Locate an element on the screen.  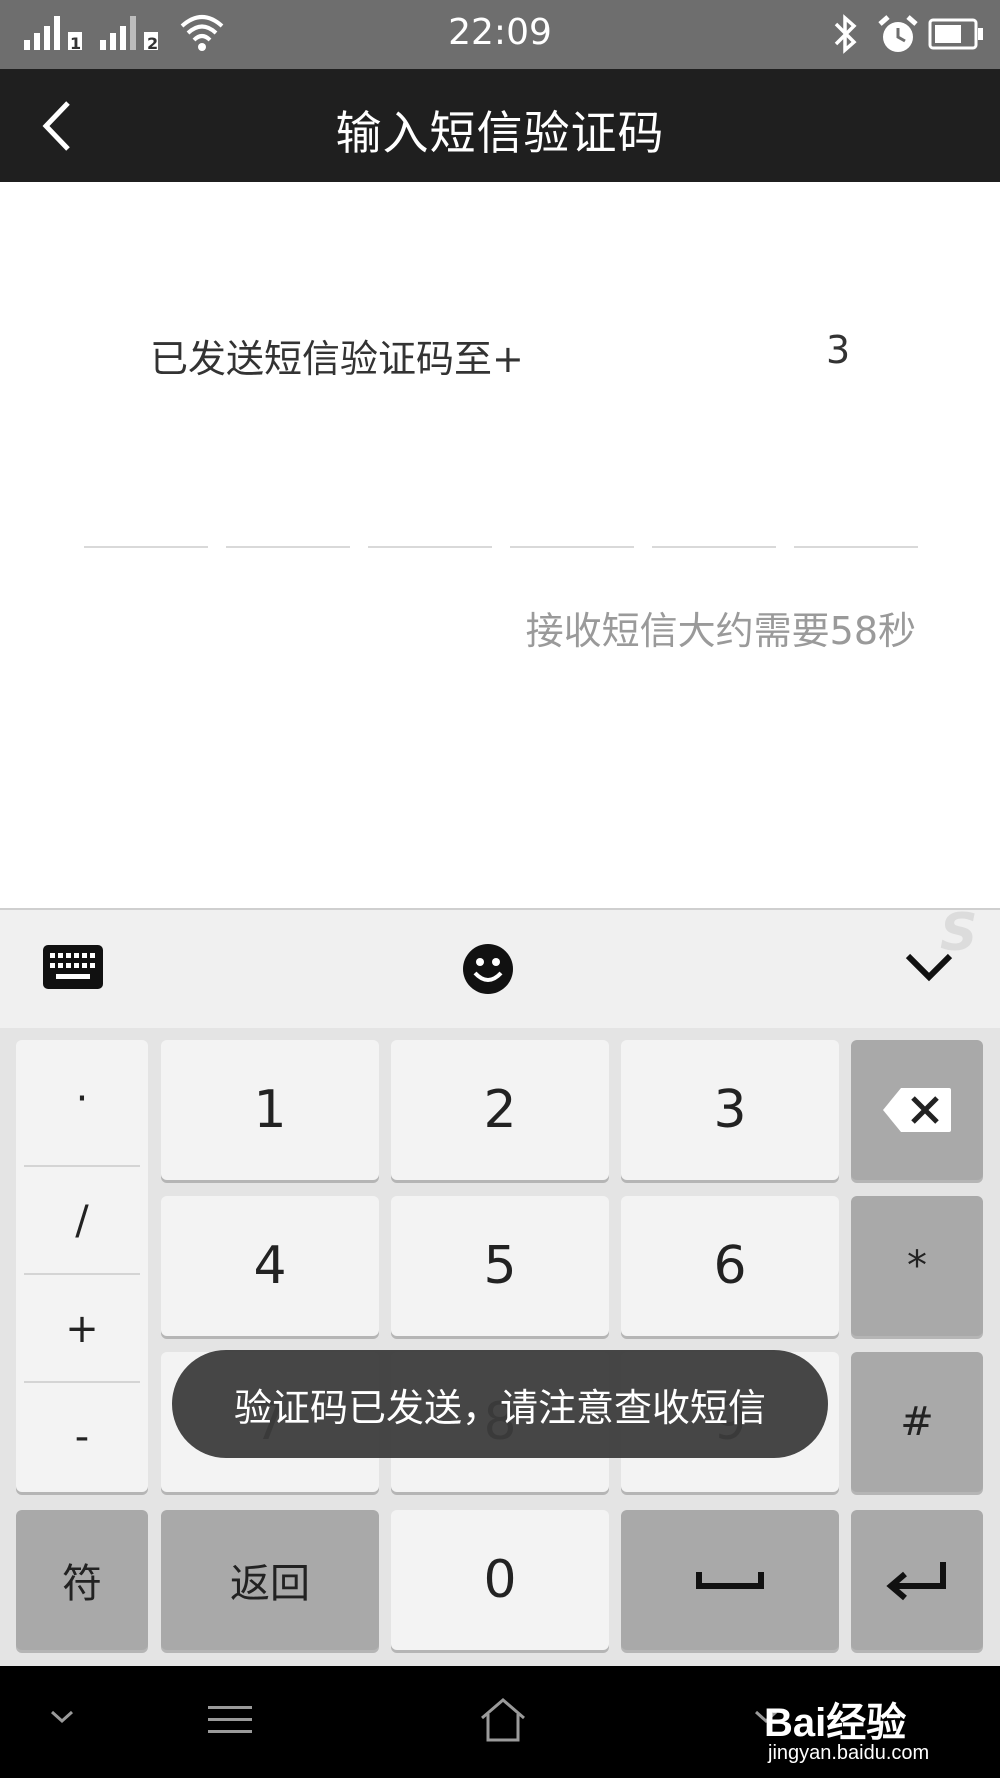
key-plus: + is located at coordinates (82, 1329).